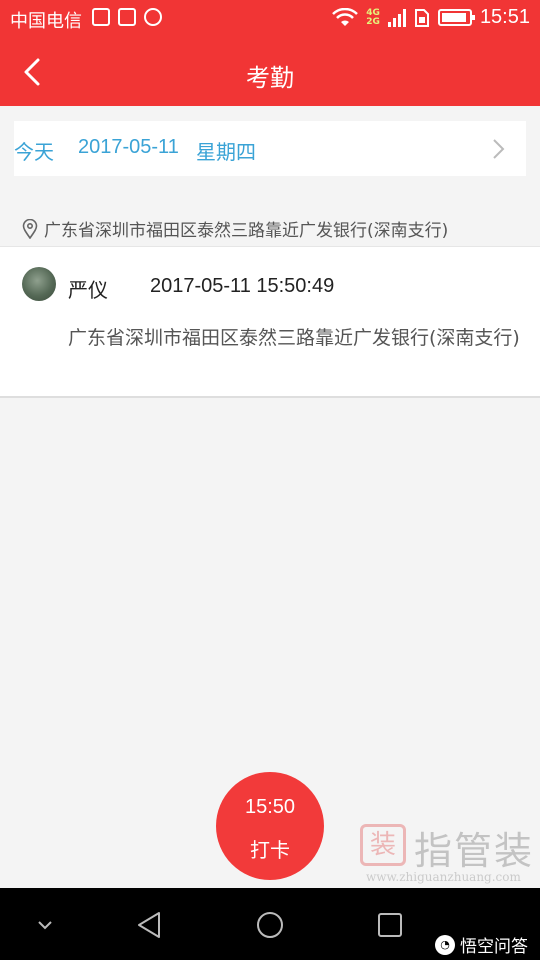 This screenshot has height=960, width=540. I want to click on status-bar: 中国电信 4G 2G 15:51, so click(270, 19).